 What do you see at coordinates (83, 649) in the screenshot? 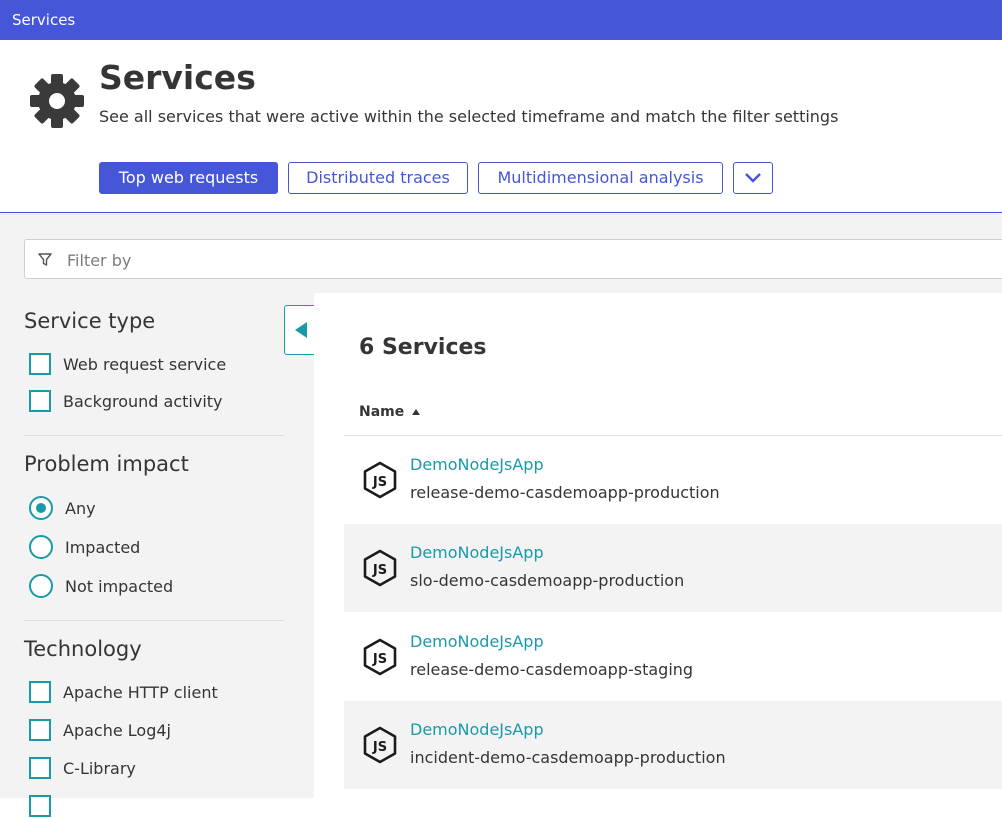
I see `technology-heading: Technology` at bounding box center [83, 649].